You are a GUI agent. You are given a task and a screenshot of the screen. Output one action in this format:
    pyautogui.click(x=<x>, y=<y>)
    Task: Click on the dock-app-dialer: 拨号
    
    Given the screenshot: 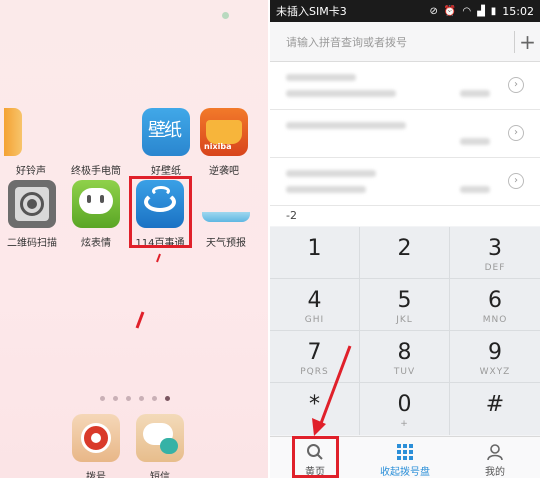 What is the action you would take?
    pyautogui.click(x=96, y=446)
    